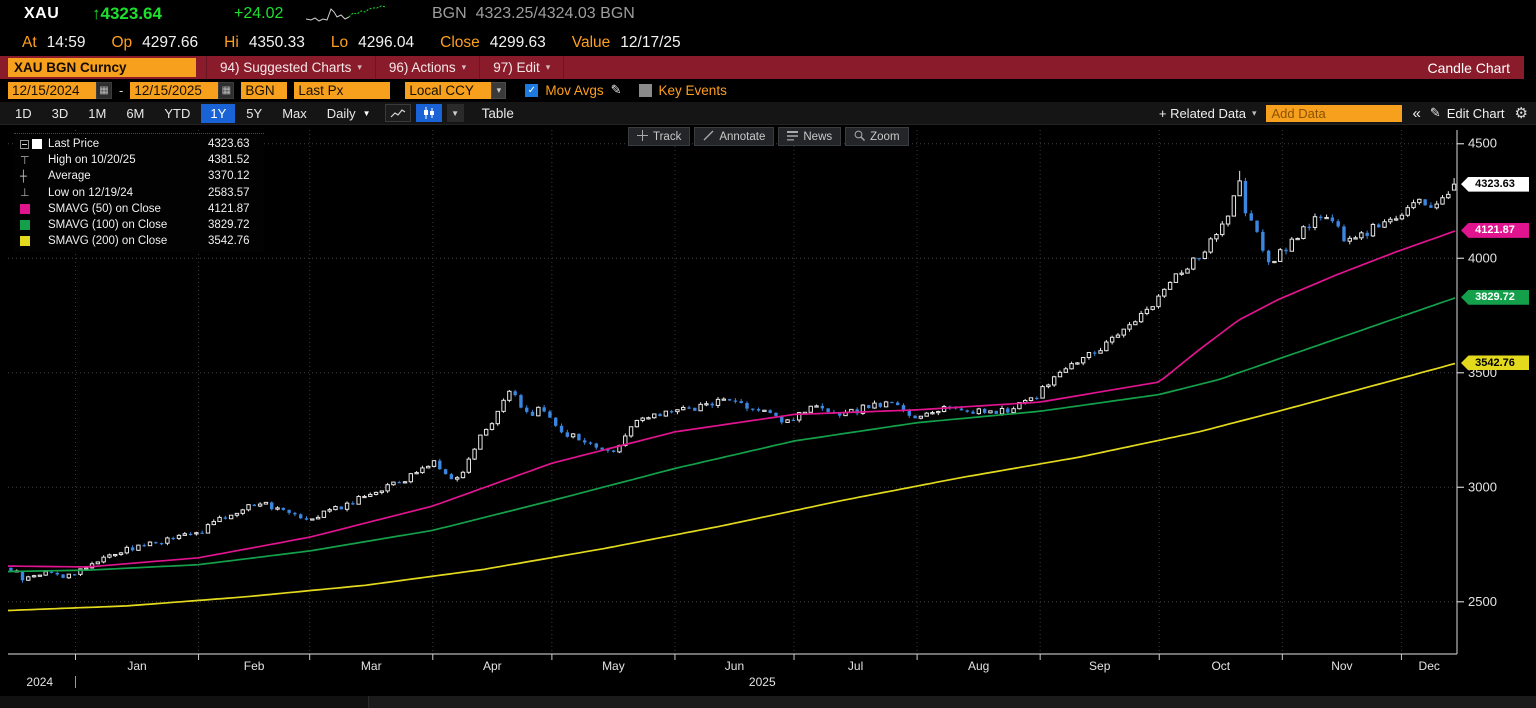 Image resolution: width=1536 pixels, height=708 pixels. I want to click on legend-marker: ┼, so click(23, 176).